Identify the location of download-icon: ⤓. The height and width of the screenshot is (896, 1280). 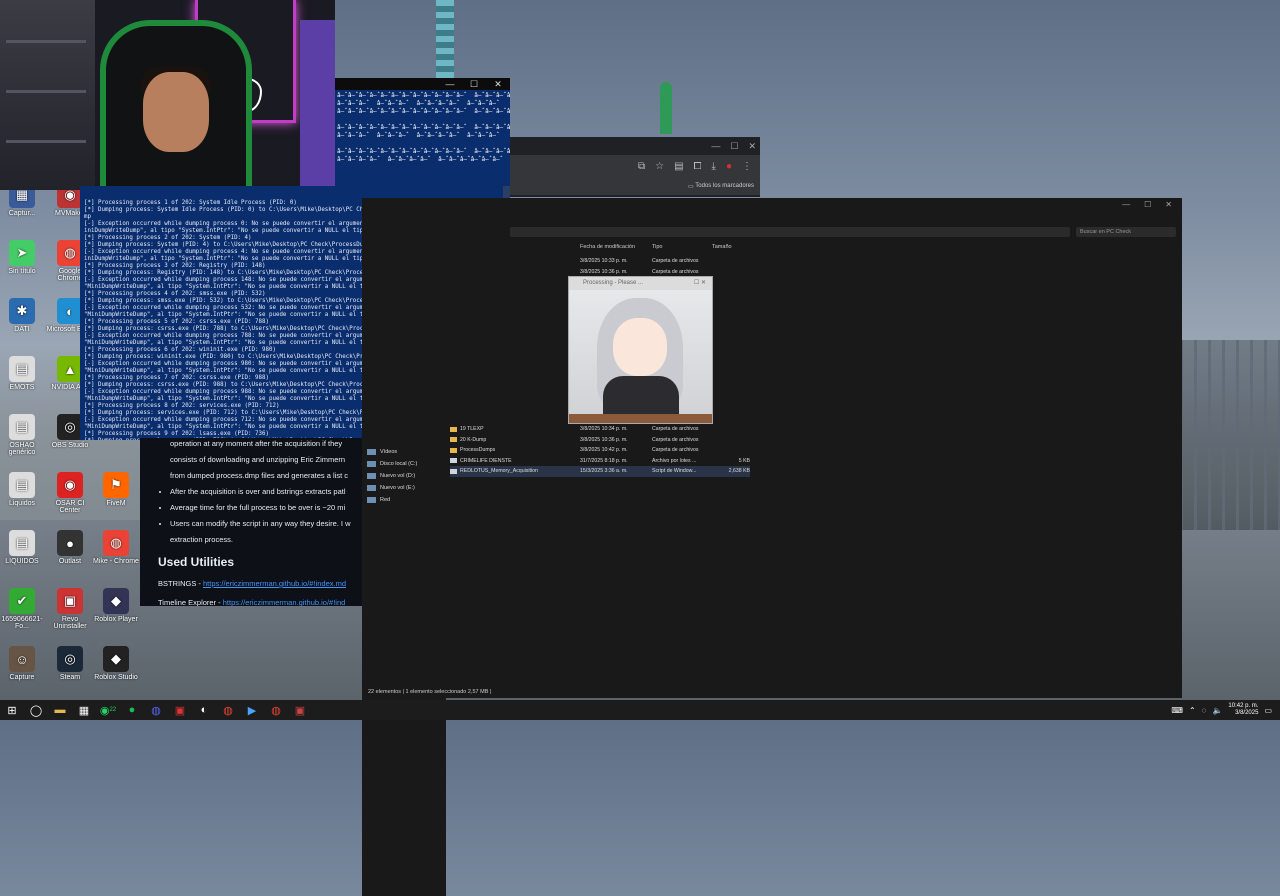
(714, 166).